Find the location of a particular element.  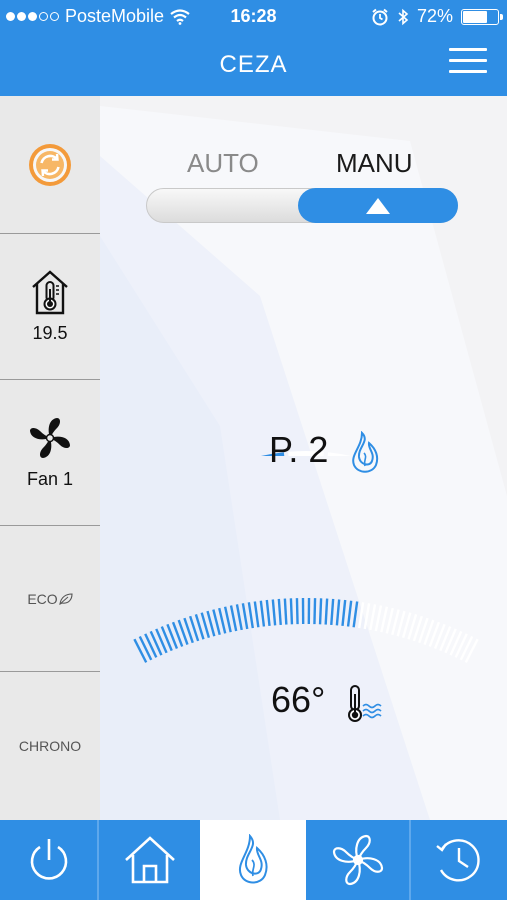

water-temperature-gauge is located at coordinates (303, 631).